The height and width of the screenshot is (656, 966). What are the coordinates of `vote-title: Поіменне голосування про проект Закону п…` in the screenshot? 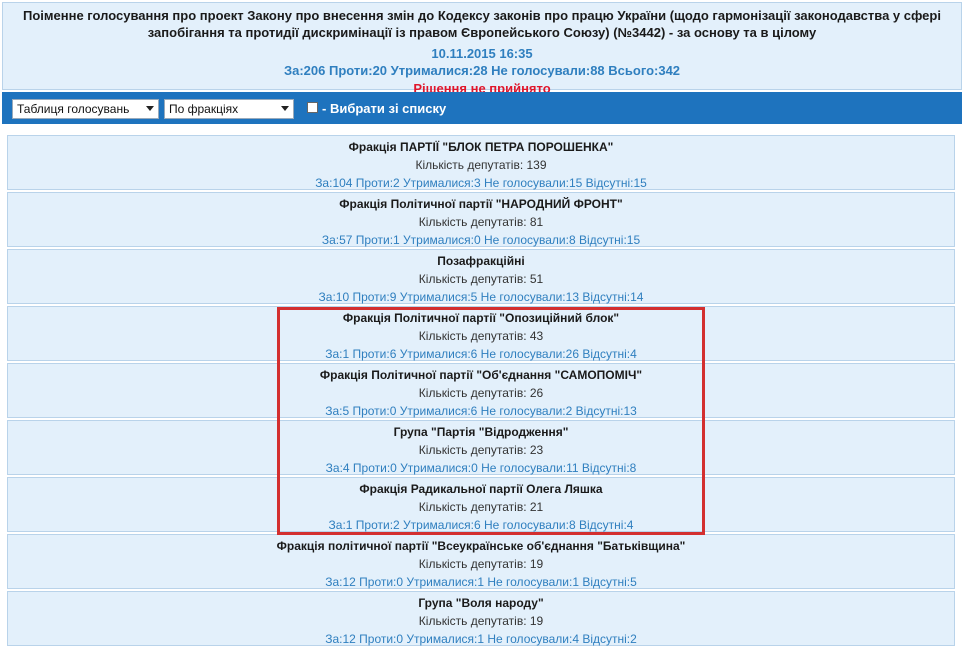 It's located at (482, 24).